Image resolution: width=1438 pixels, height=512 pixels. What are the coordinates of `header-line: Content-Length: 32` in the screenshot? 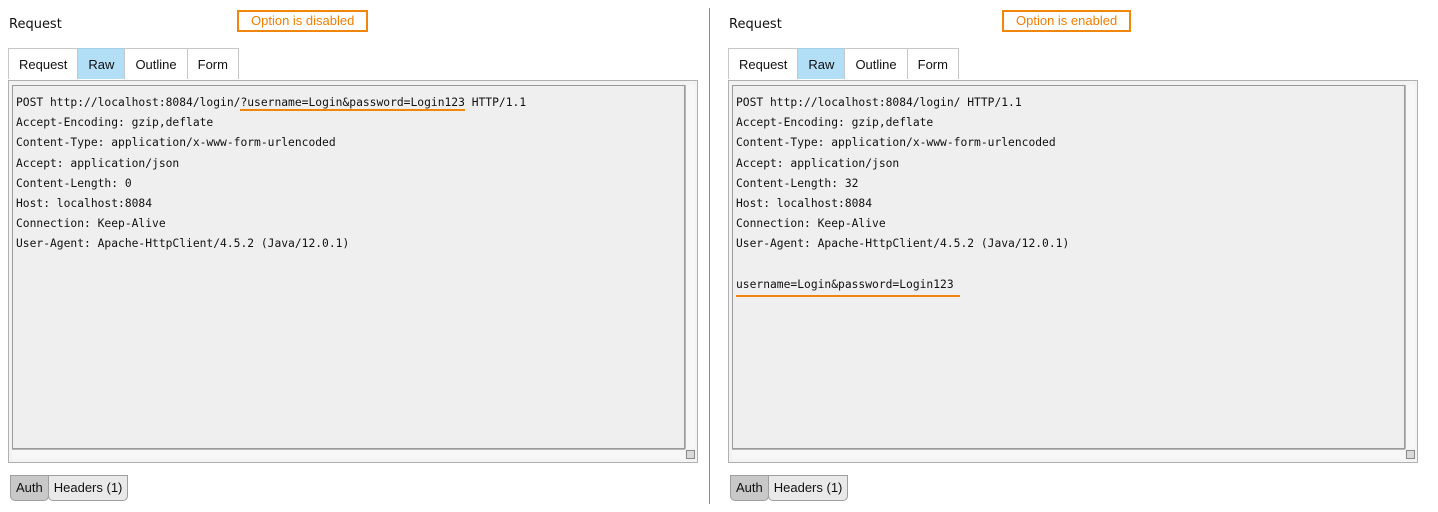 It's located at (797, 183).